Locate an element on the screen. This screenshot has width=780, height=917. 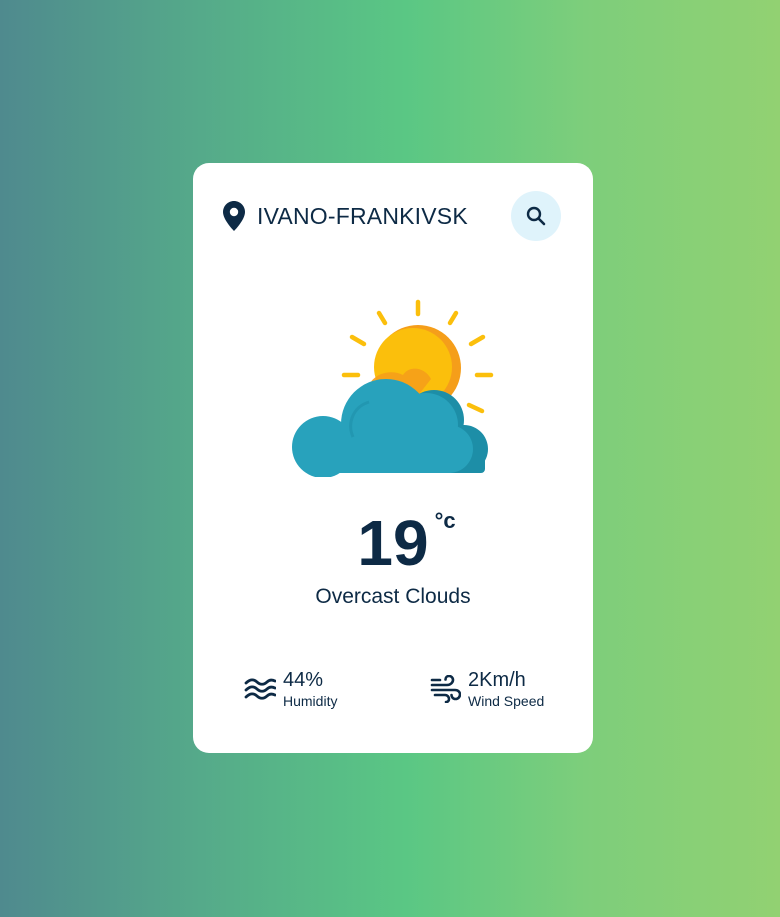
humidity-stat: 44% Humidity is located at coordinates (290, 689).